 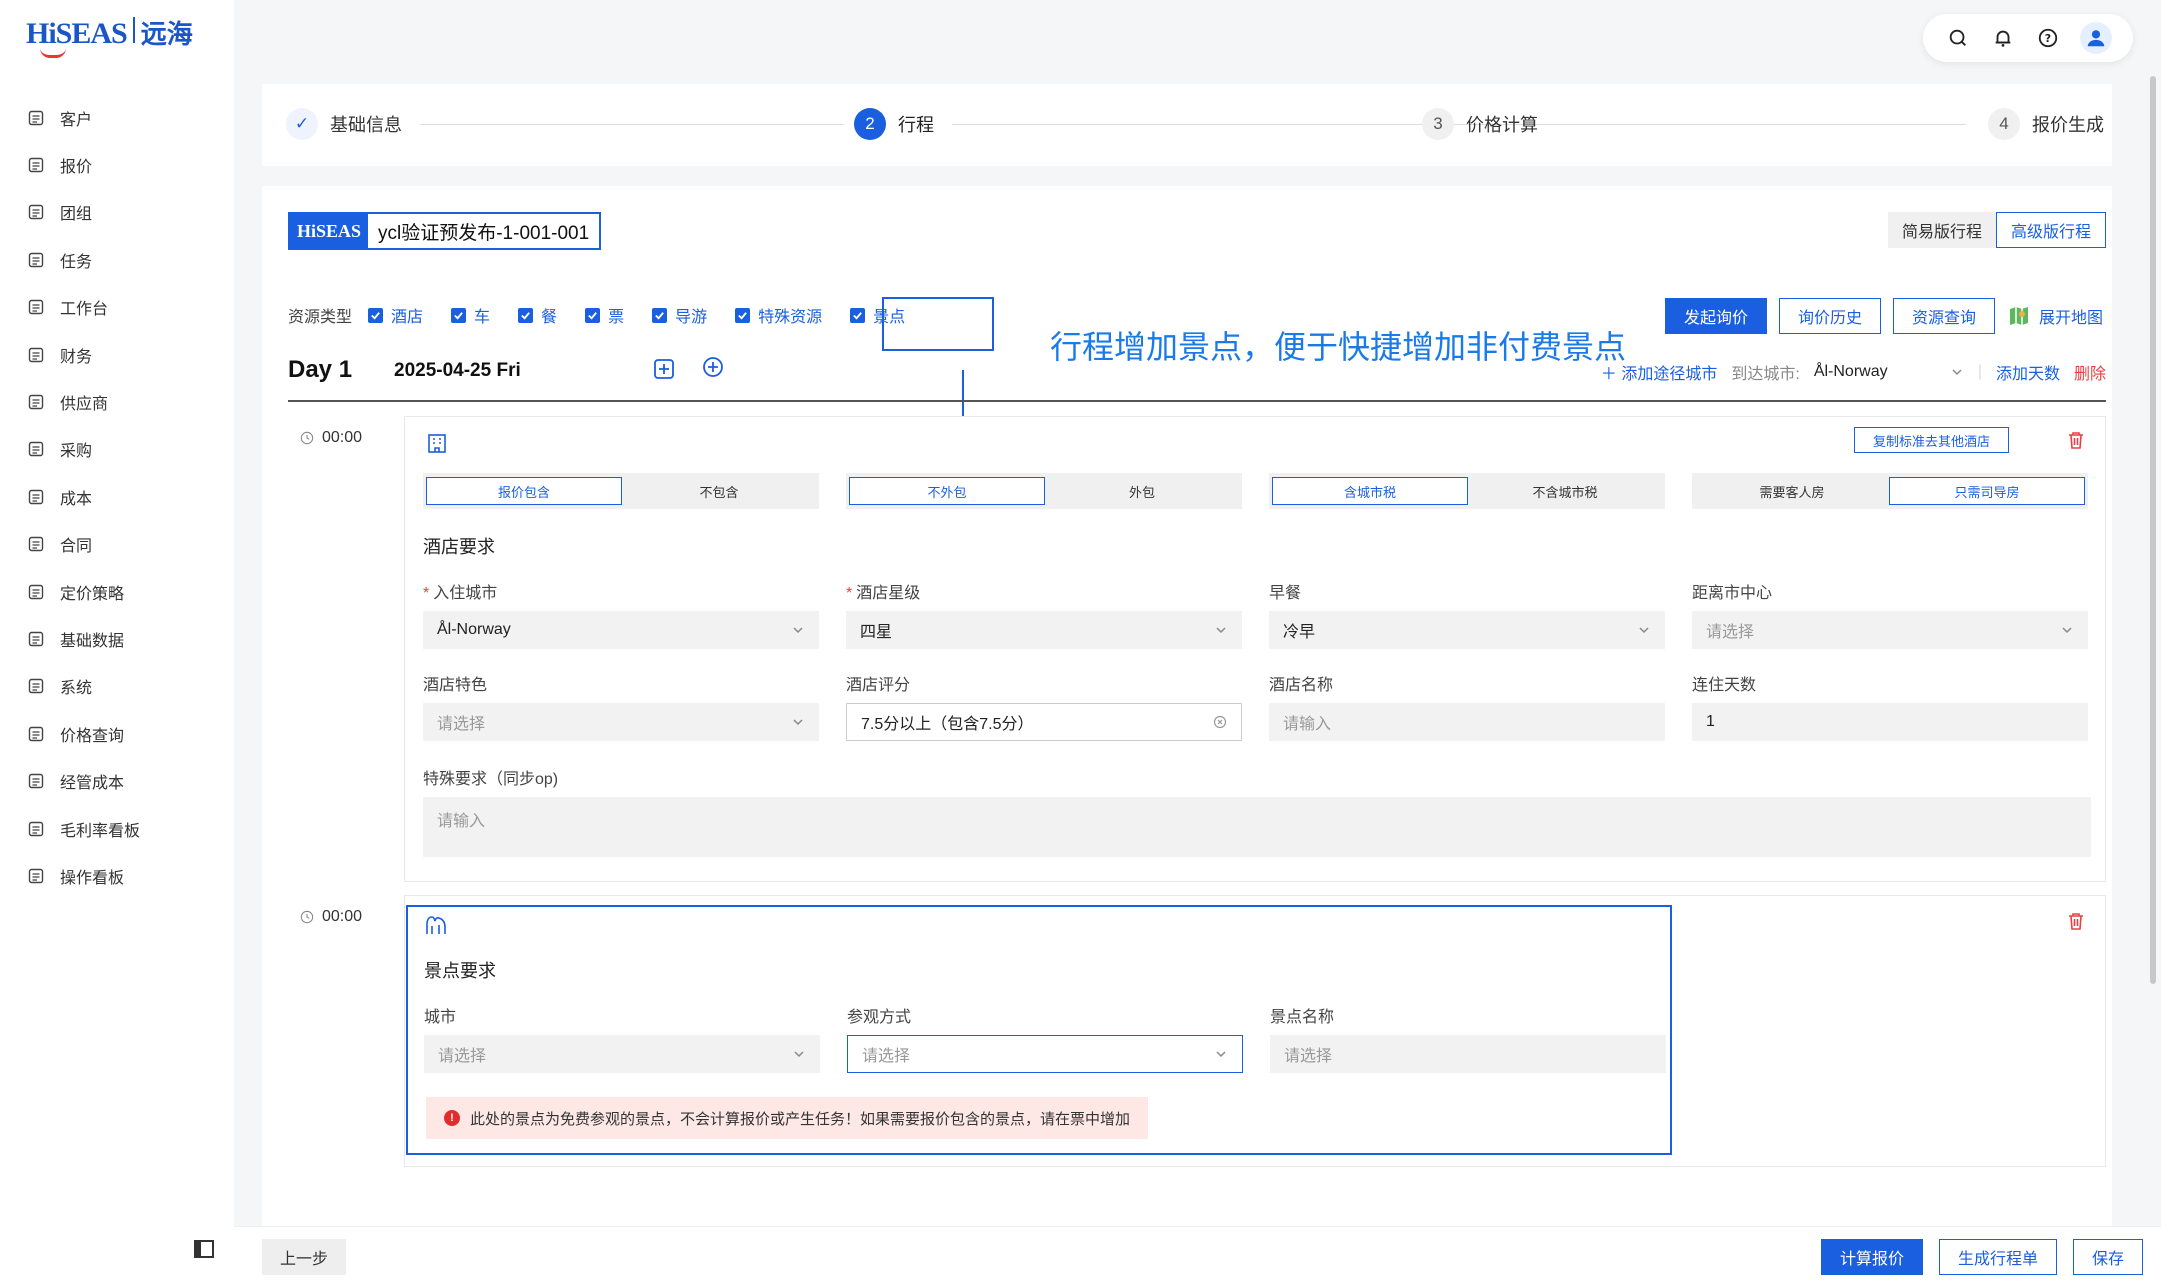 What do you see at coordinates (1285, 593) in the screenshot?
I see `breakfast-label: 早餐` at bounding box center [1285, 593].